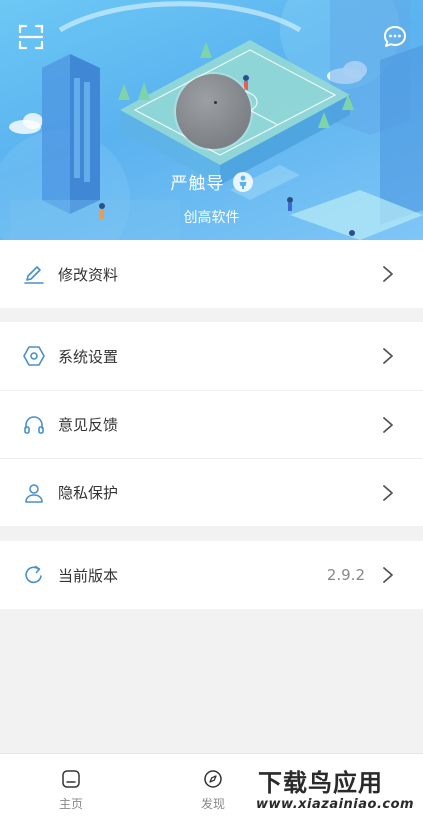 This screenshot has width=423, height=821. Describe the element at coordinates (211, 218) in the screenshot. I see `company-name: 创高软件` at that location.